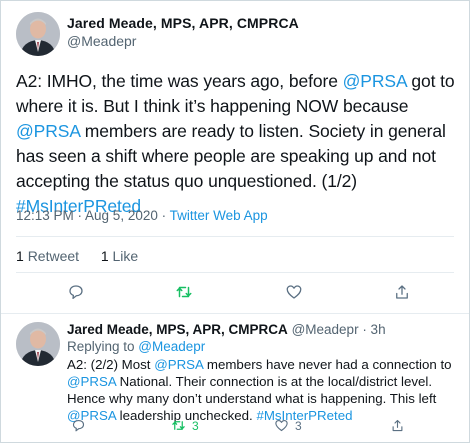 Image resolution: width=470 pixels, height=443 pixels. I want to click on replying-prefix: Replying to, so click(103, 346).